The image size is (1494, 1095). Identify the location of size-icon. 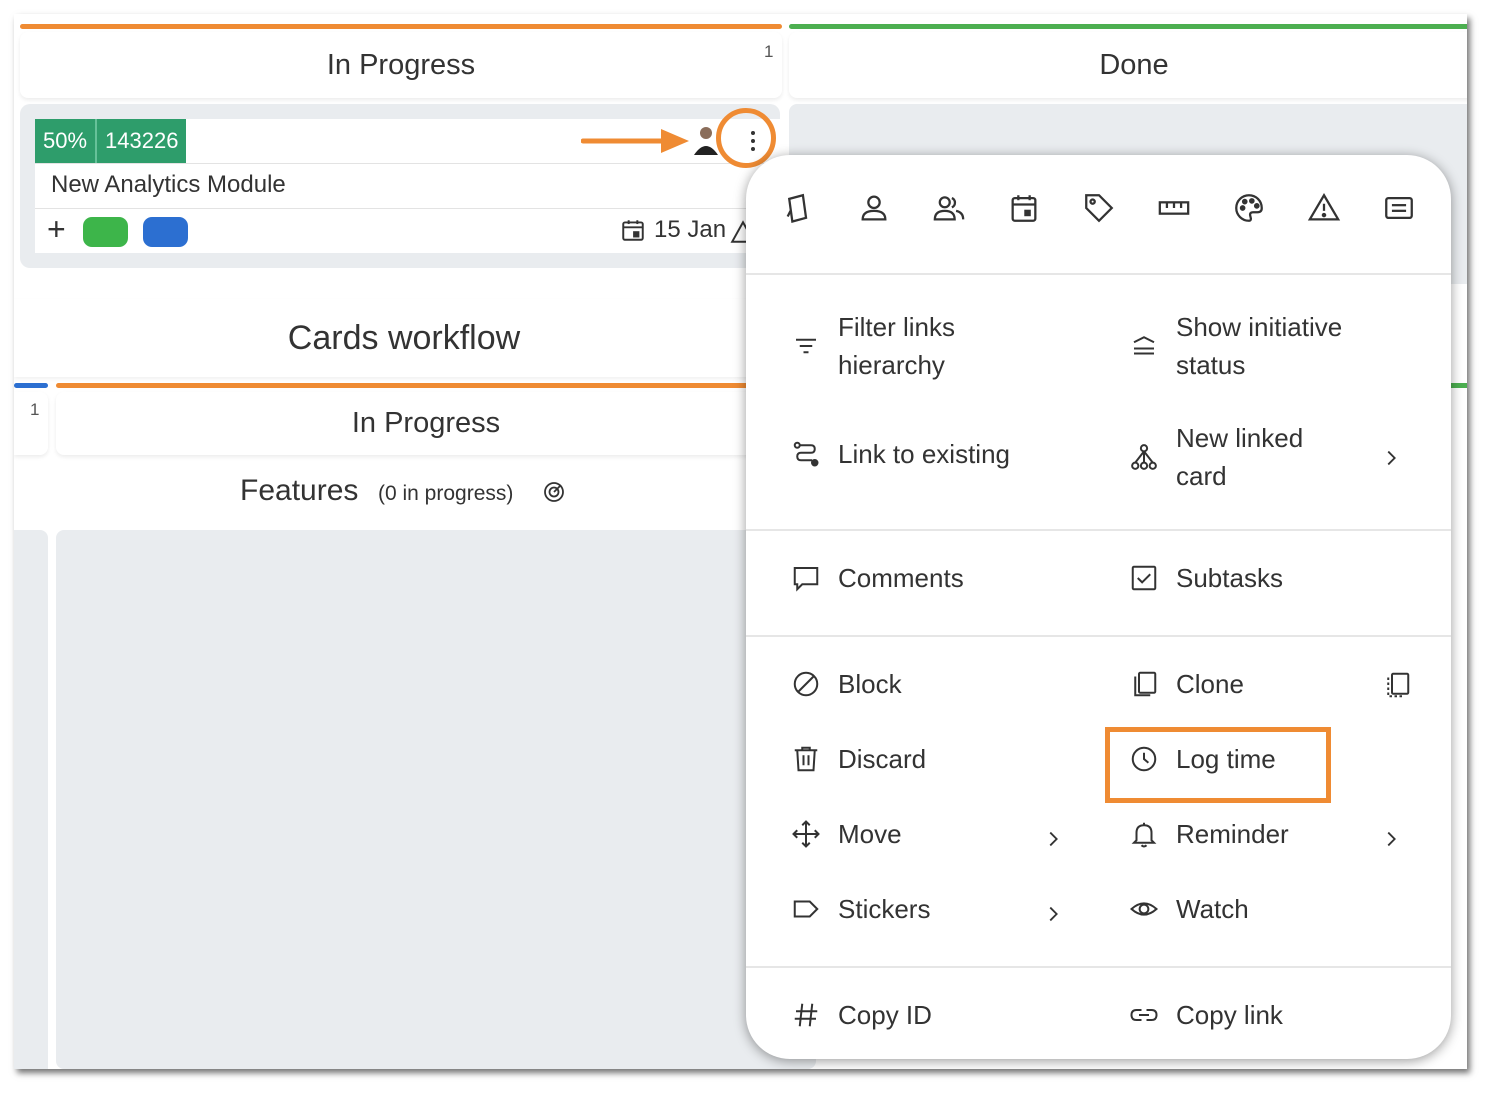
(1175, 209).